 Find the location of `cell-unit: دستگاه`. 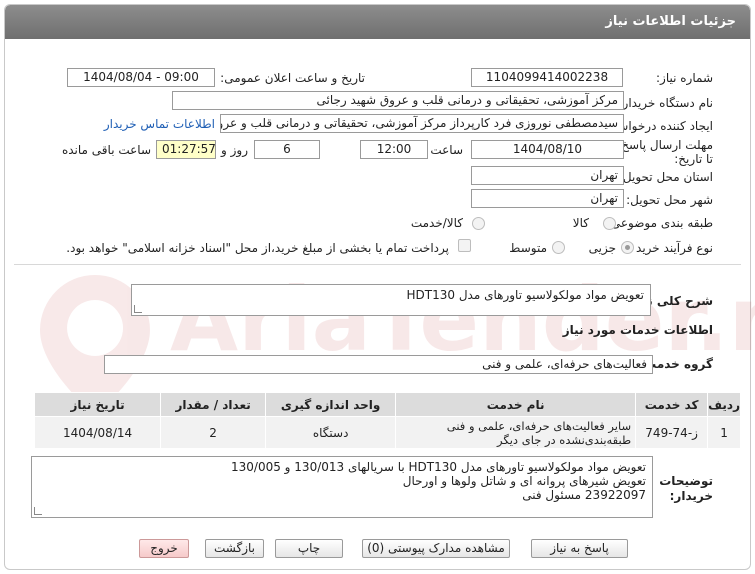

cell-unit: دستگاه is located at coordinates (331, 432).